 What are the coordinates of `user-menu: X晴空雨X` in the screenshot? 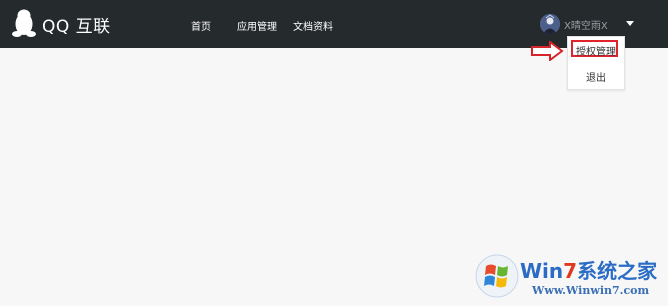 It's located at (574, 24).